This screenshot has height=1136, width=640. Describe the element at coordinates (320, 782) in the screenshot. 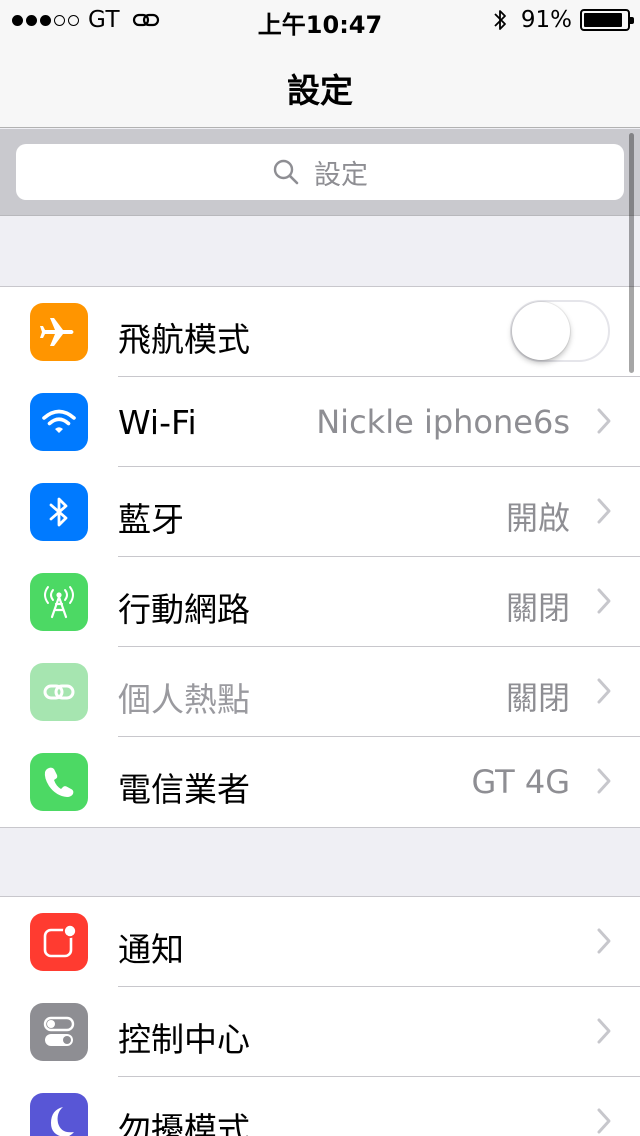

I see `settings-row-carrier: 電信業者 GT 4G` at that location.